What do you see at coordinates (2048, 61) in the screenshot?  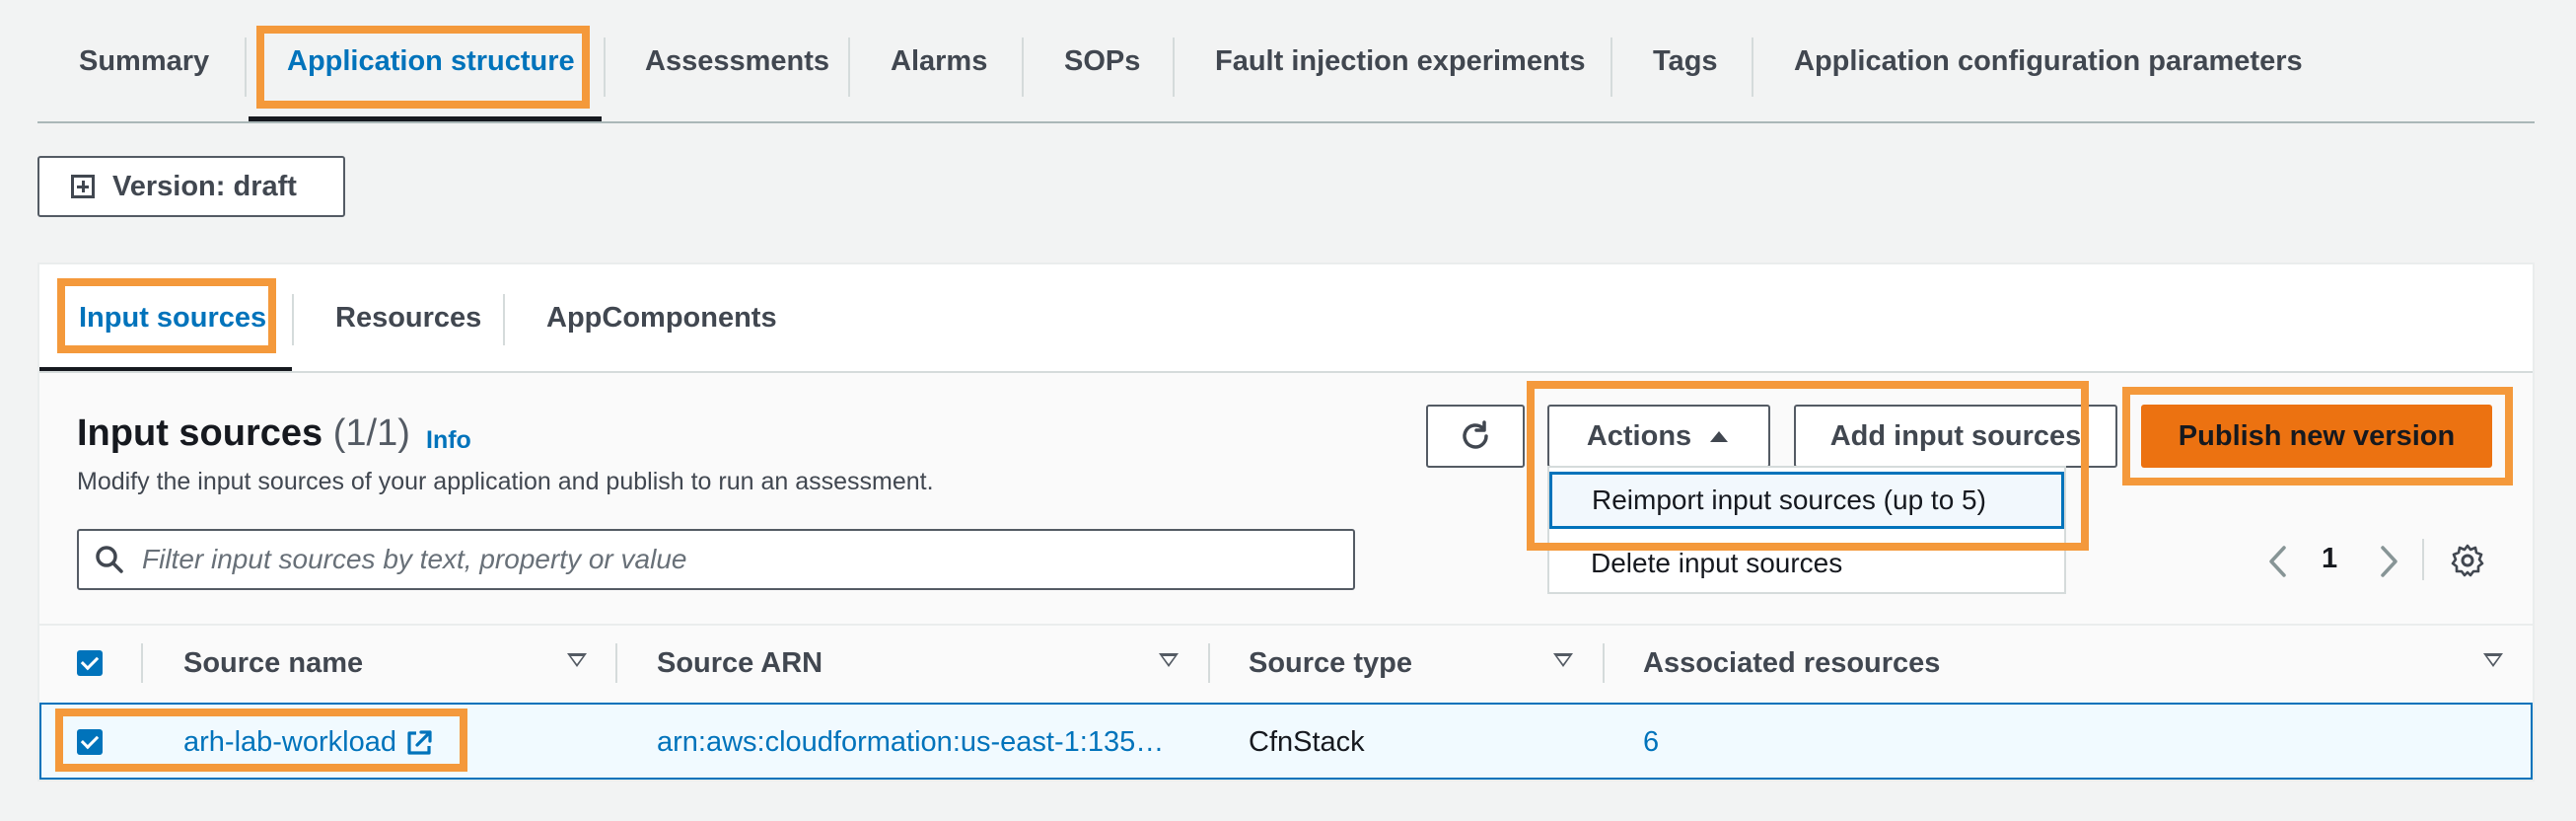 I see `tab-application-configuration-parameters: Application configuration parameters` at bounding box center [2048, 61].